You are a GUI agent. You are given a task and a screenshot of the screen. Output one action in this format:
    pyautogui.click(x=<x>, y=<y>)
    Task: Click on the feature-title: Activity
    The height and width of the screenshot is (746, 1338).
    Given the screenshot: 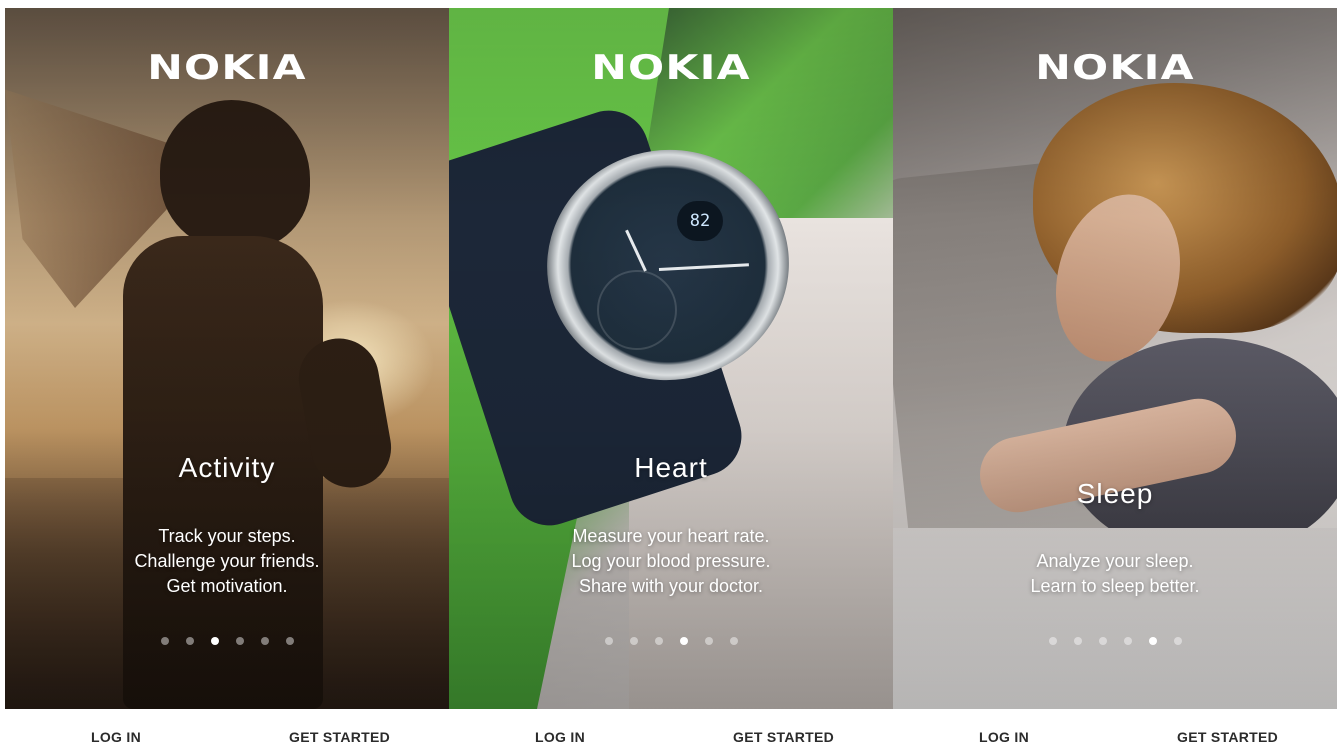 What is the action you would take?
    pyautogui.click(x=227, y=467)
    